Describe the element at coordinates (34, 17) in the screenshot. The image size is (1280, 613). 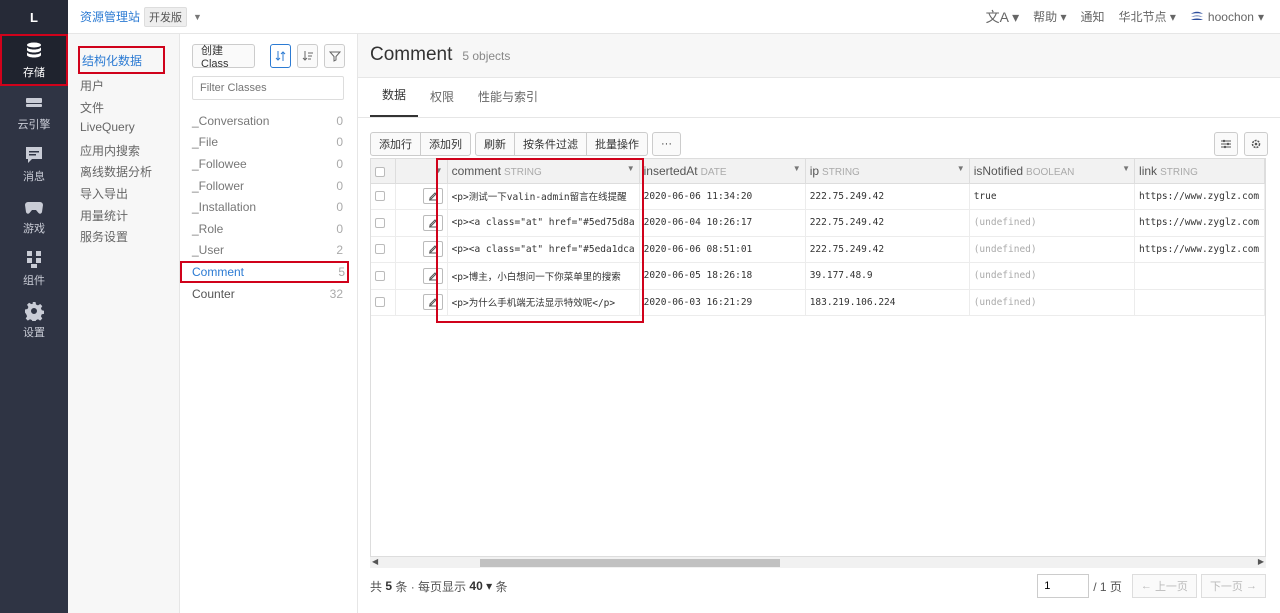
I see `app-logo: L` at that location.